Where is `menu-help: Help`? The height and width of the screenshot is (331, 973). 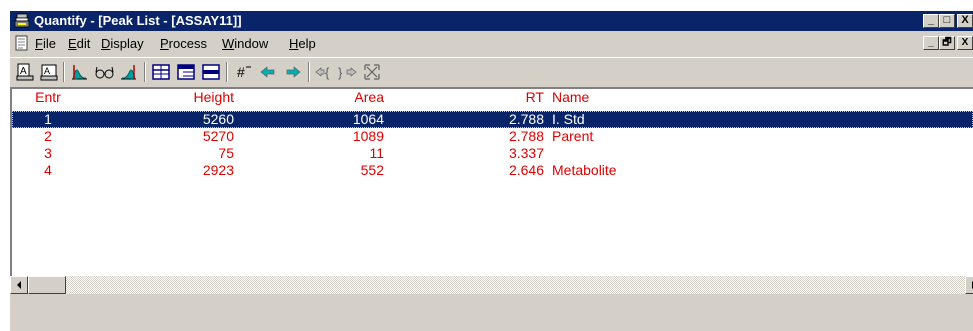
menu-help: Help is located at coordinates (302, 43).